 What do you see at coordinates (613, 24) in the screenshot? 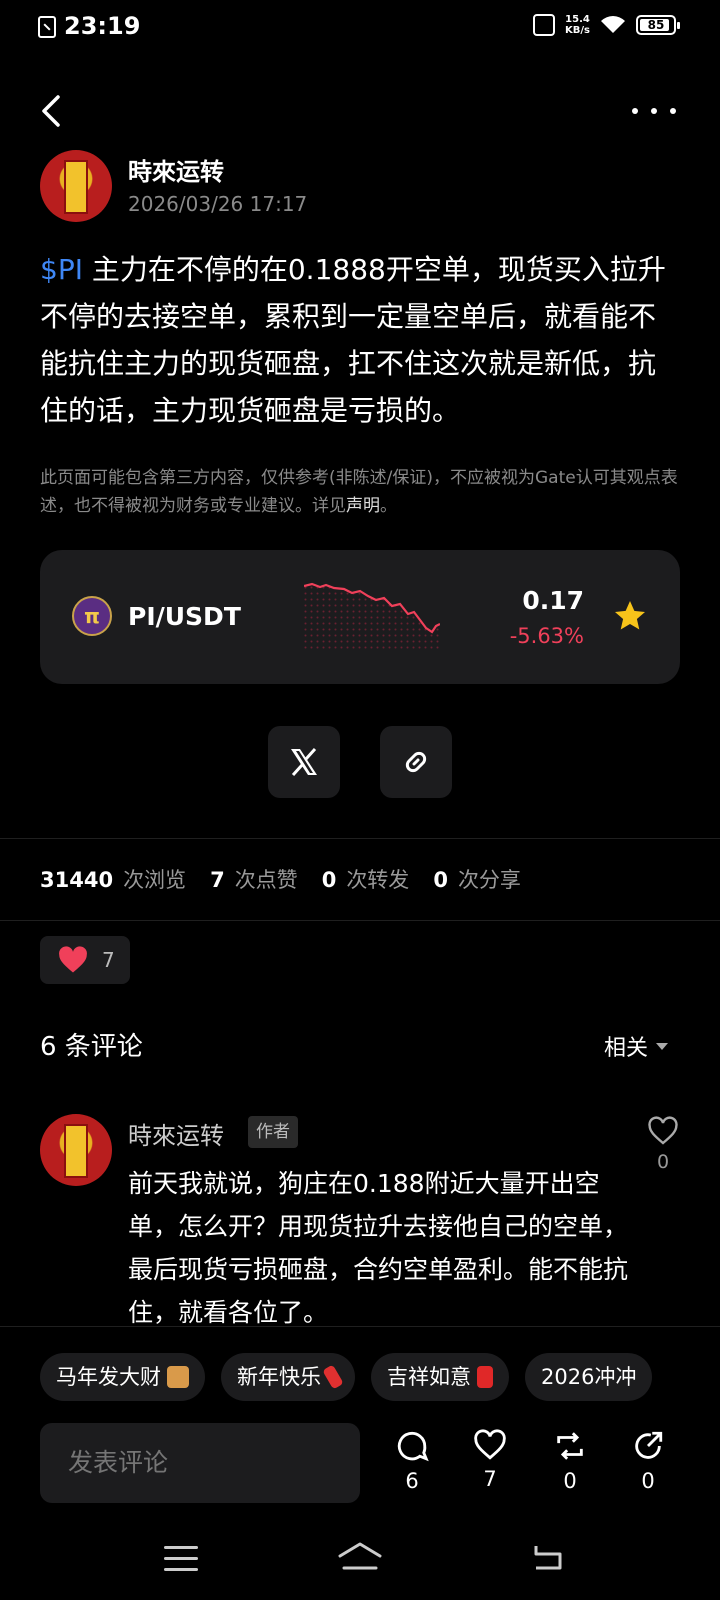
I see `wifi-icon` at bounding box center [613, 24].